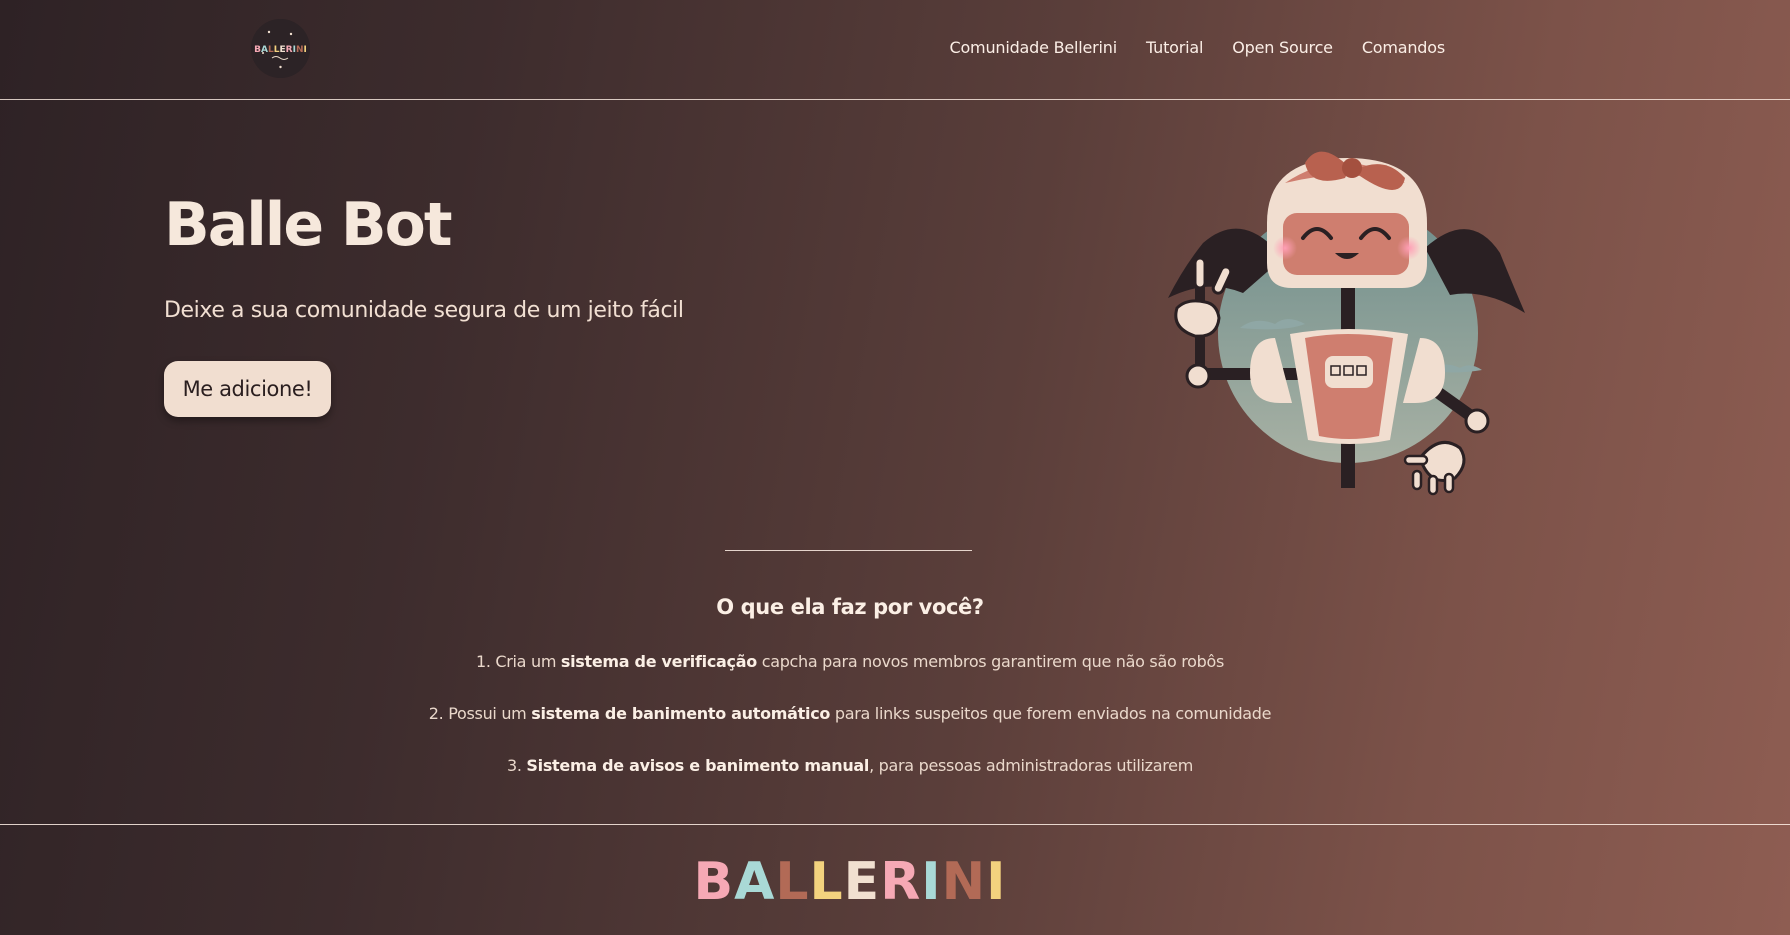 The width and height of the screenshot is (1790, 935). Describe the element at coordinates (901, 882) in the screenshot. I see `footer-logo-letter: R` at that location.